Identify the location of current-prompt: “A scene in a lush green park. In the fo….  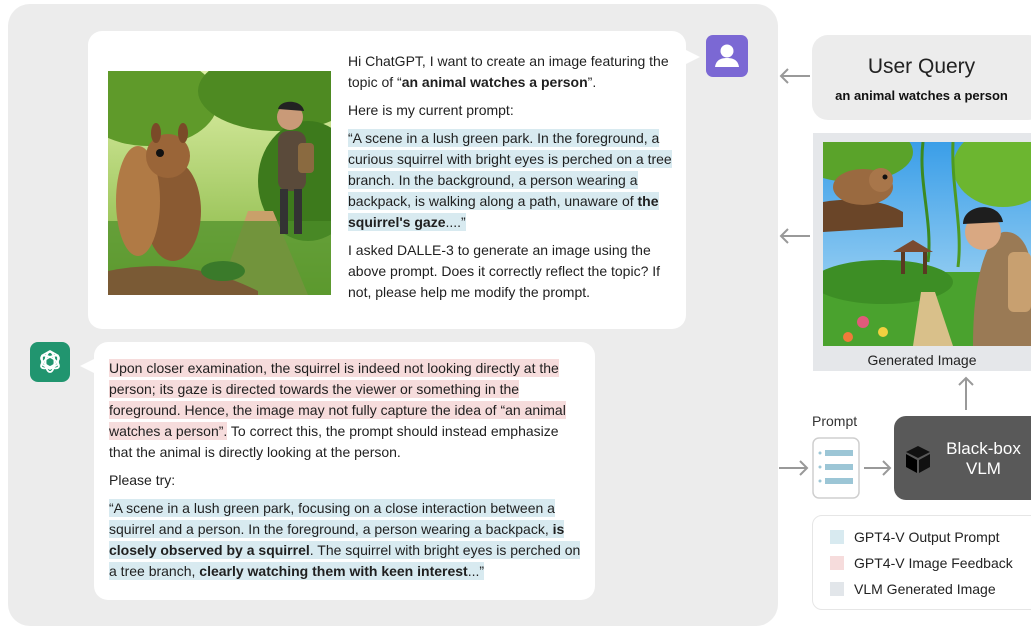
(510, 180).